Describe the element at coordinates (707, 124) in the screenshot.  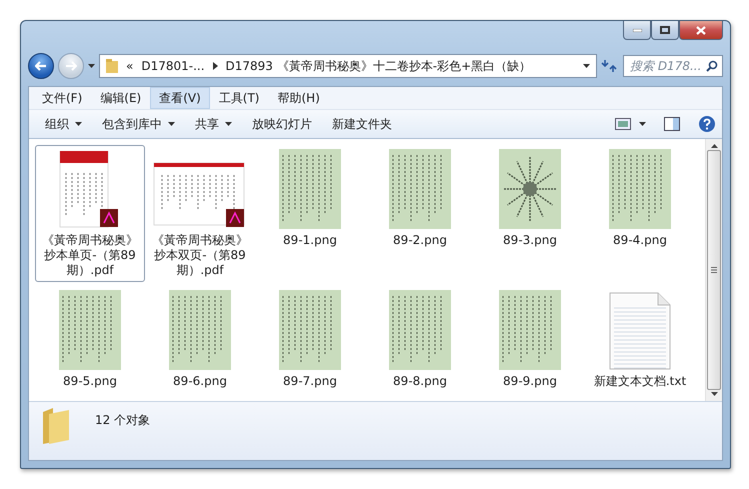
I see `help-icon` at that location.